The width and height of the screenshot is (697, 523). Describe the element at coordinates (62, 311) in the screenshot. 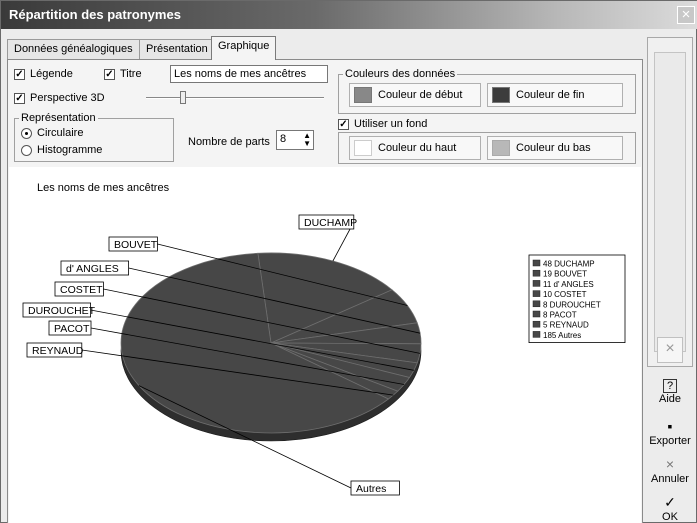

I see `slice-label: DUROUCHET` at that location.